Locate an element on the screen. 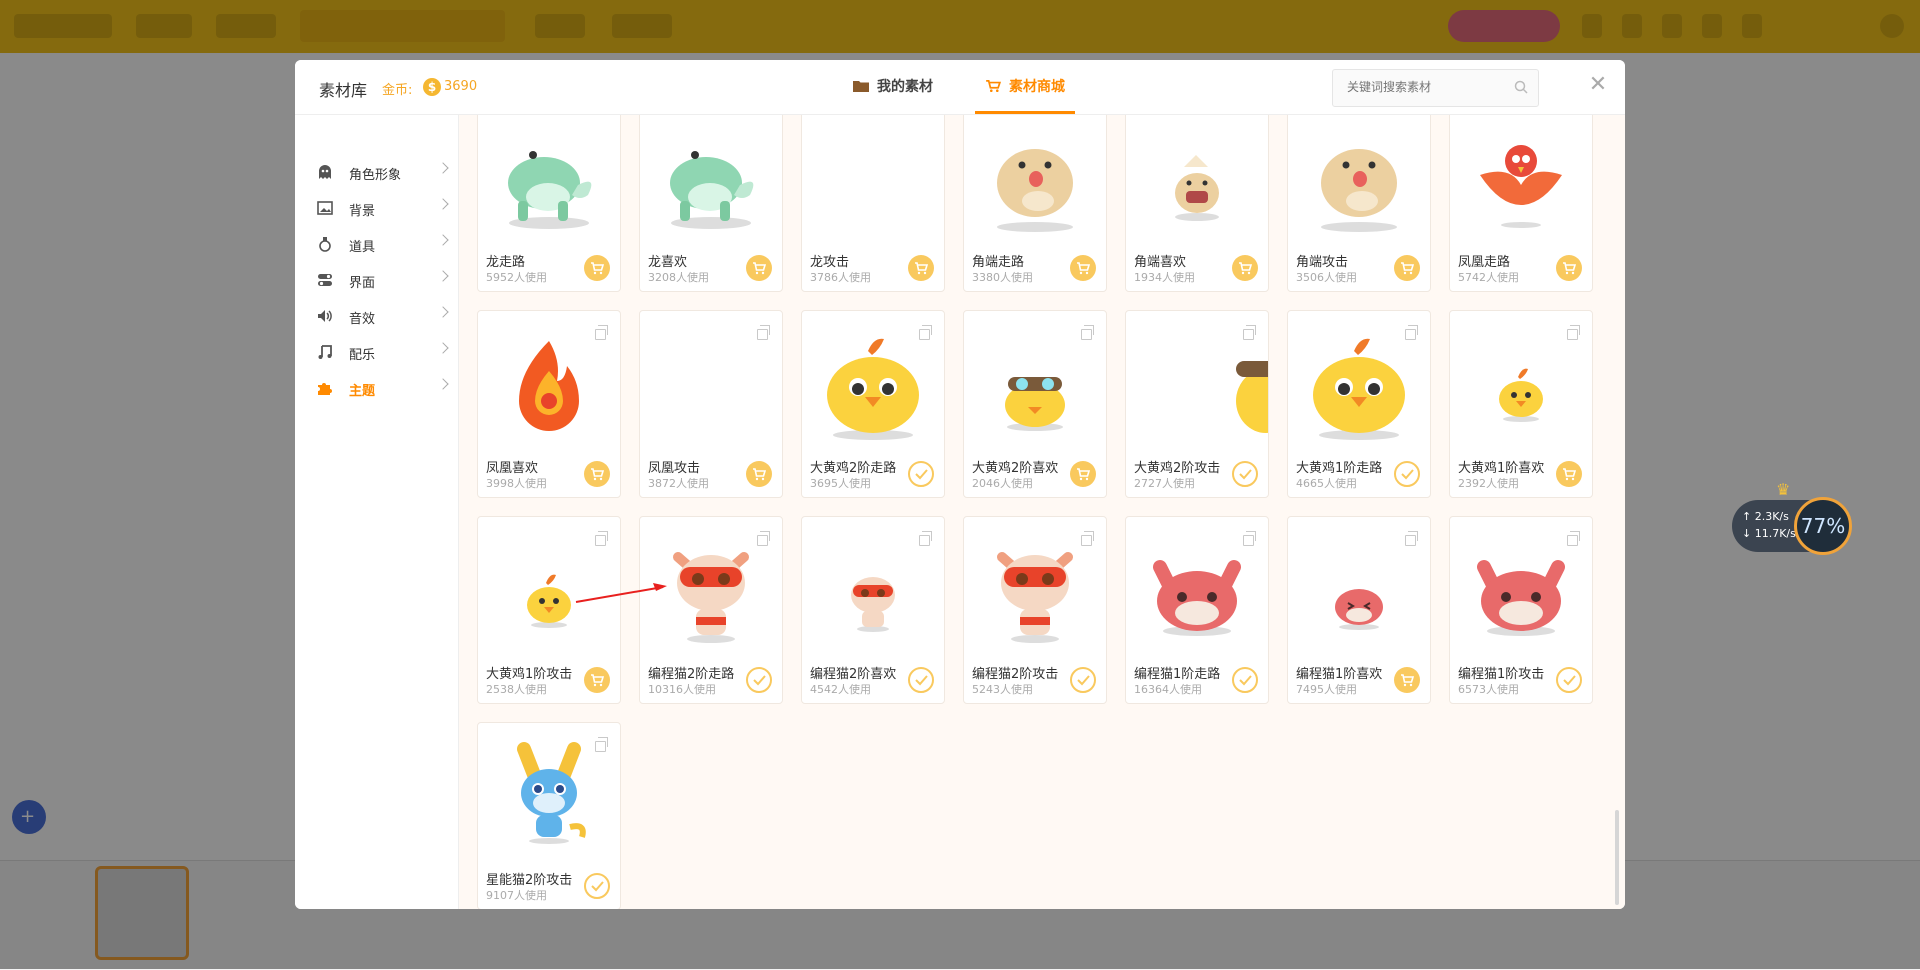 The height and width of the screenshot is (970, 1920). coin-label: 金币: is located at coordinates (397, 90).